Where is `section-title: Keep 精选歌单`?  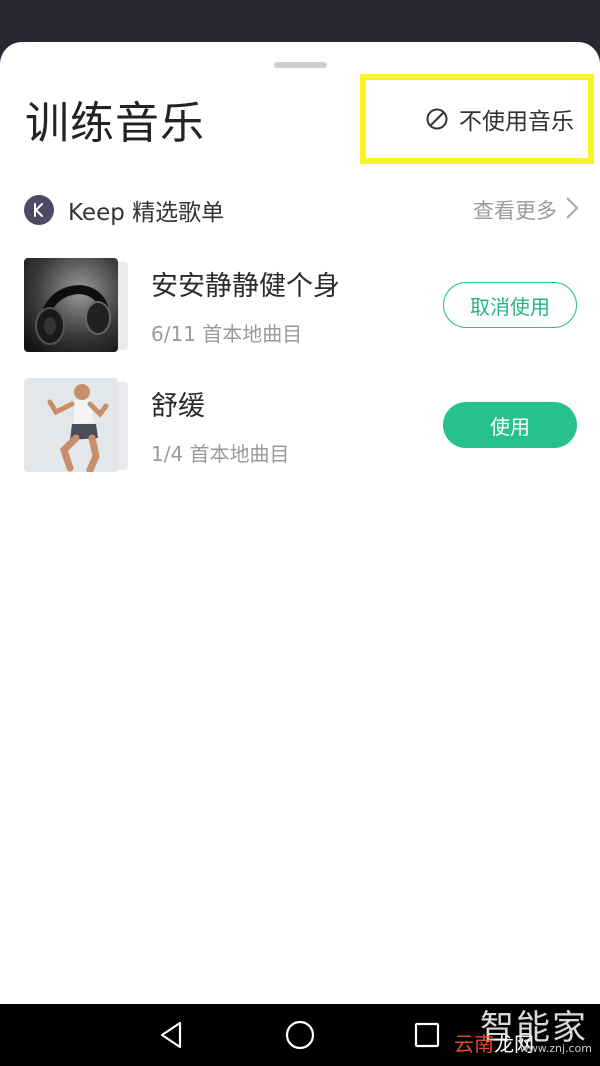 section-title: Keep 精选歌单 is located at coordinates (146, 213).